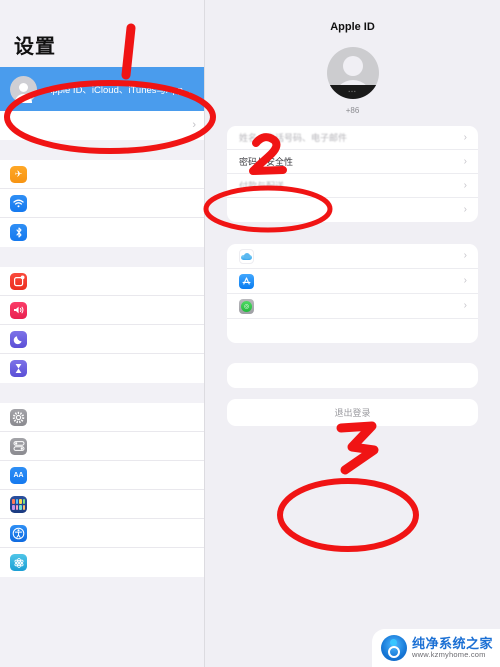 Image resolution: width=500 pixels, height=667 pixels. I want to click on sidebar-item-secondary: ›, so click(102, 125).